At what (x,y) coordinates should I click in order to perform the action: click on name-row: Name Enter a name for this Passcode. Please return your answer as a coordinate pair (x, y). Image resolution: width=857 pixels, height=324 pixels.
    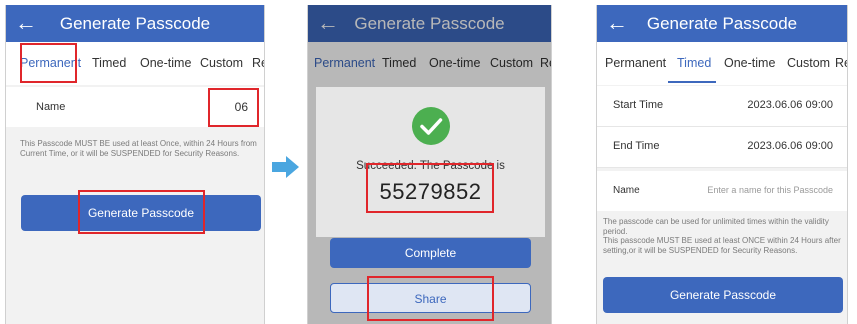
    Looking at the image, I should click on (722, 191).